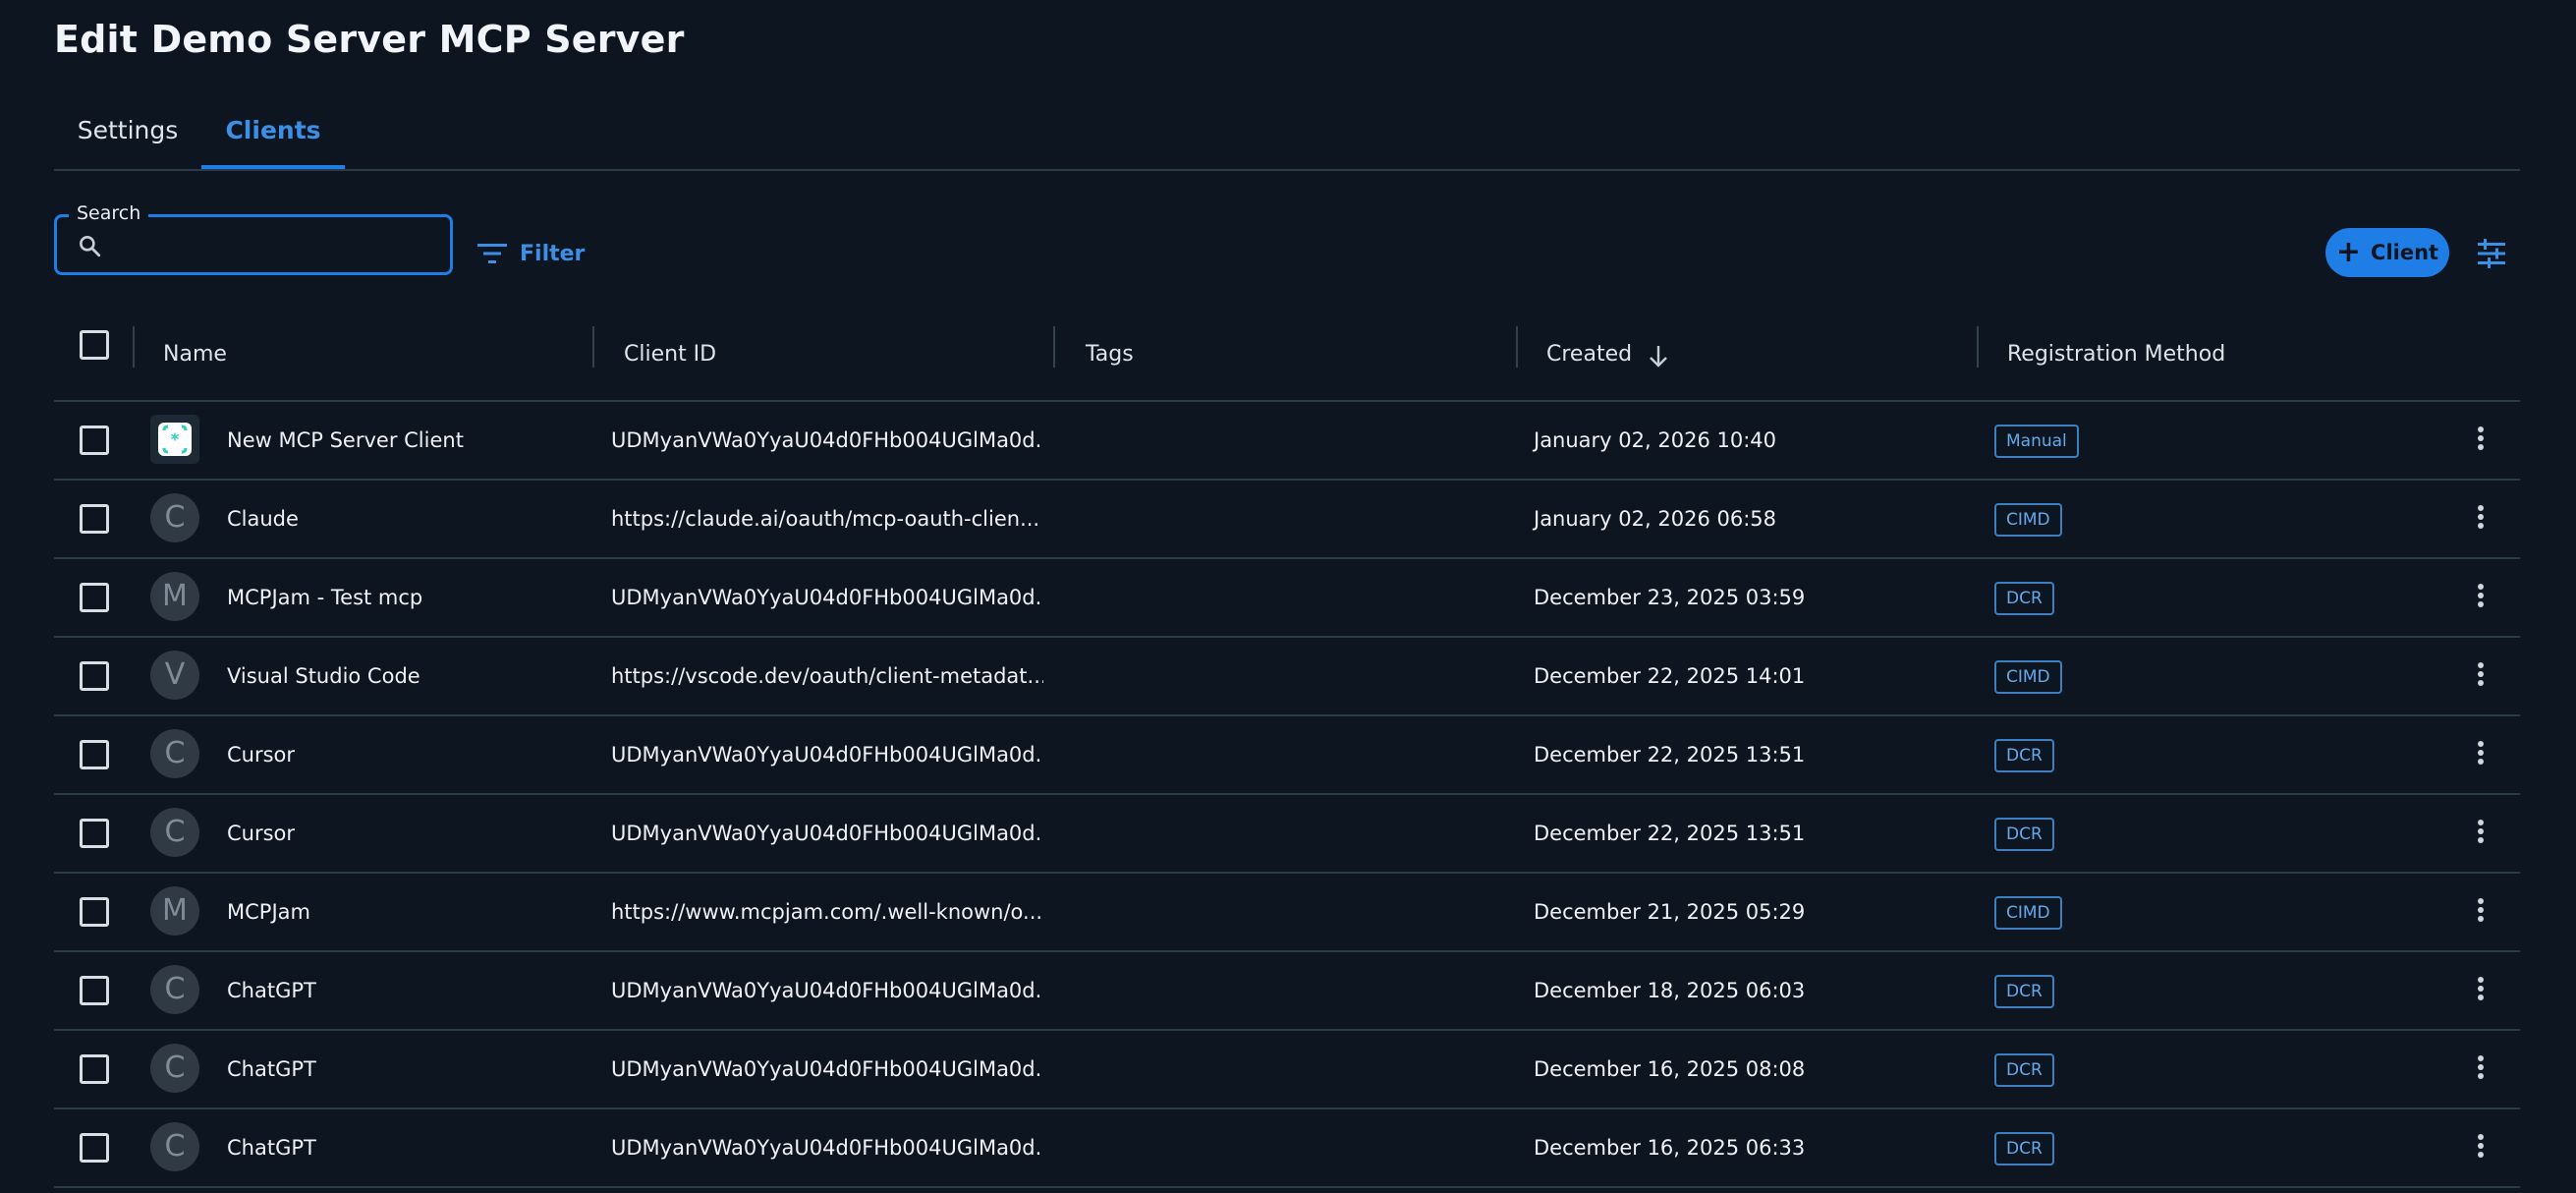 The image size is (2576, 1193). What do you see at coordinates (273, 138) in the screenshot?
I see `tab-clients: Clients` at bounding box center [273, 138].